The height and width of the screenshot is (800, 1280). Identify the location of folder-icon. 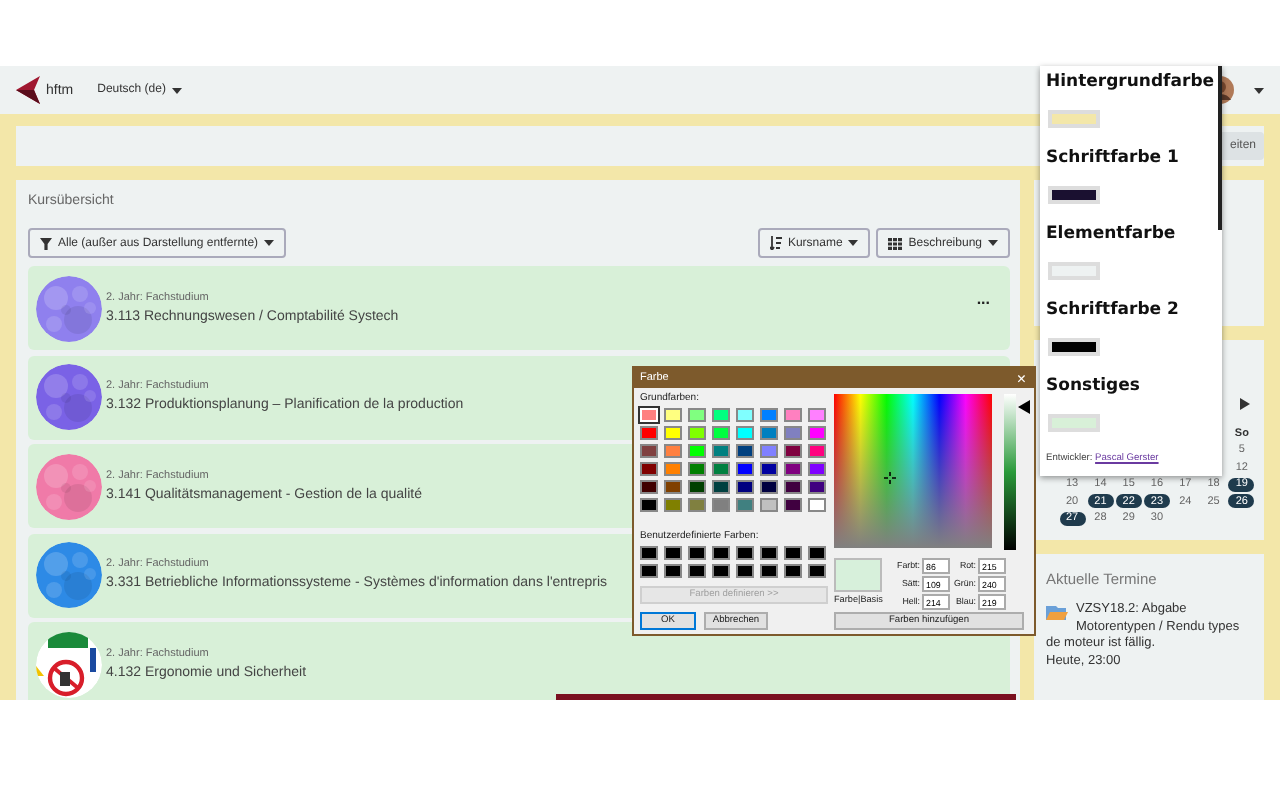
(1057, 612).